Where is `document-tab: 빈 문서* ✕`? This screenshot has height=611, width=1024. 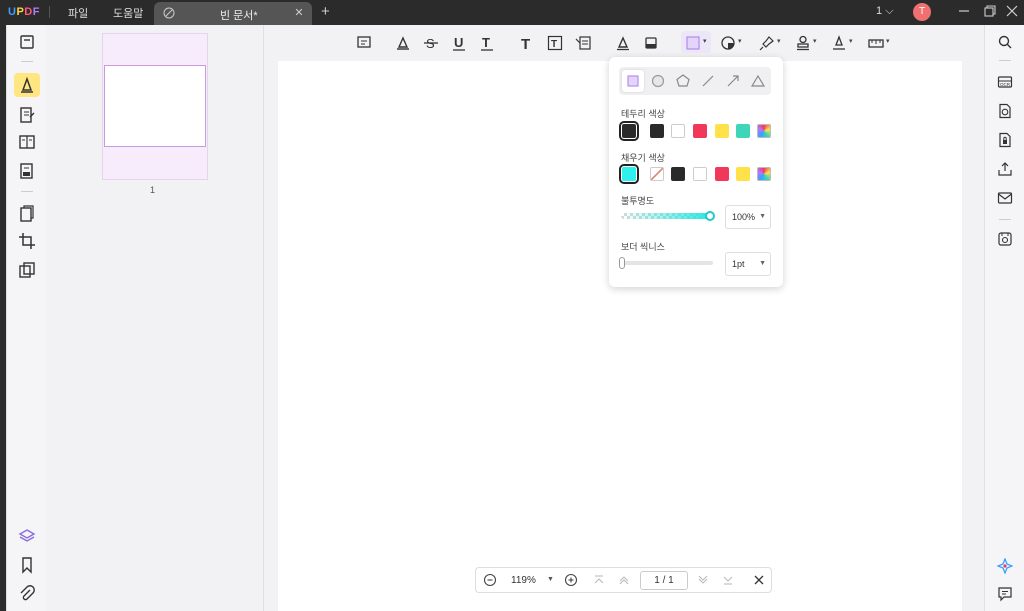
document-tab: 빈 문서* ✕ is located at coordinates (233, 13).